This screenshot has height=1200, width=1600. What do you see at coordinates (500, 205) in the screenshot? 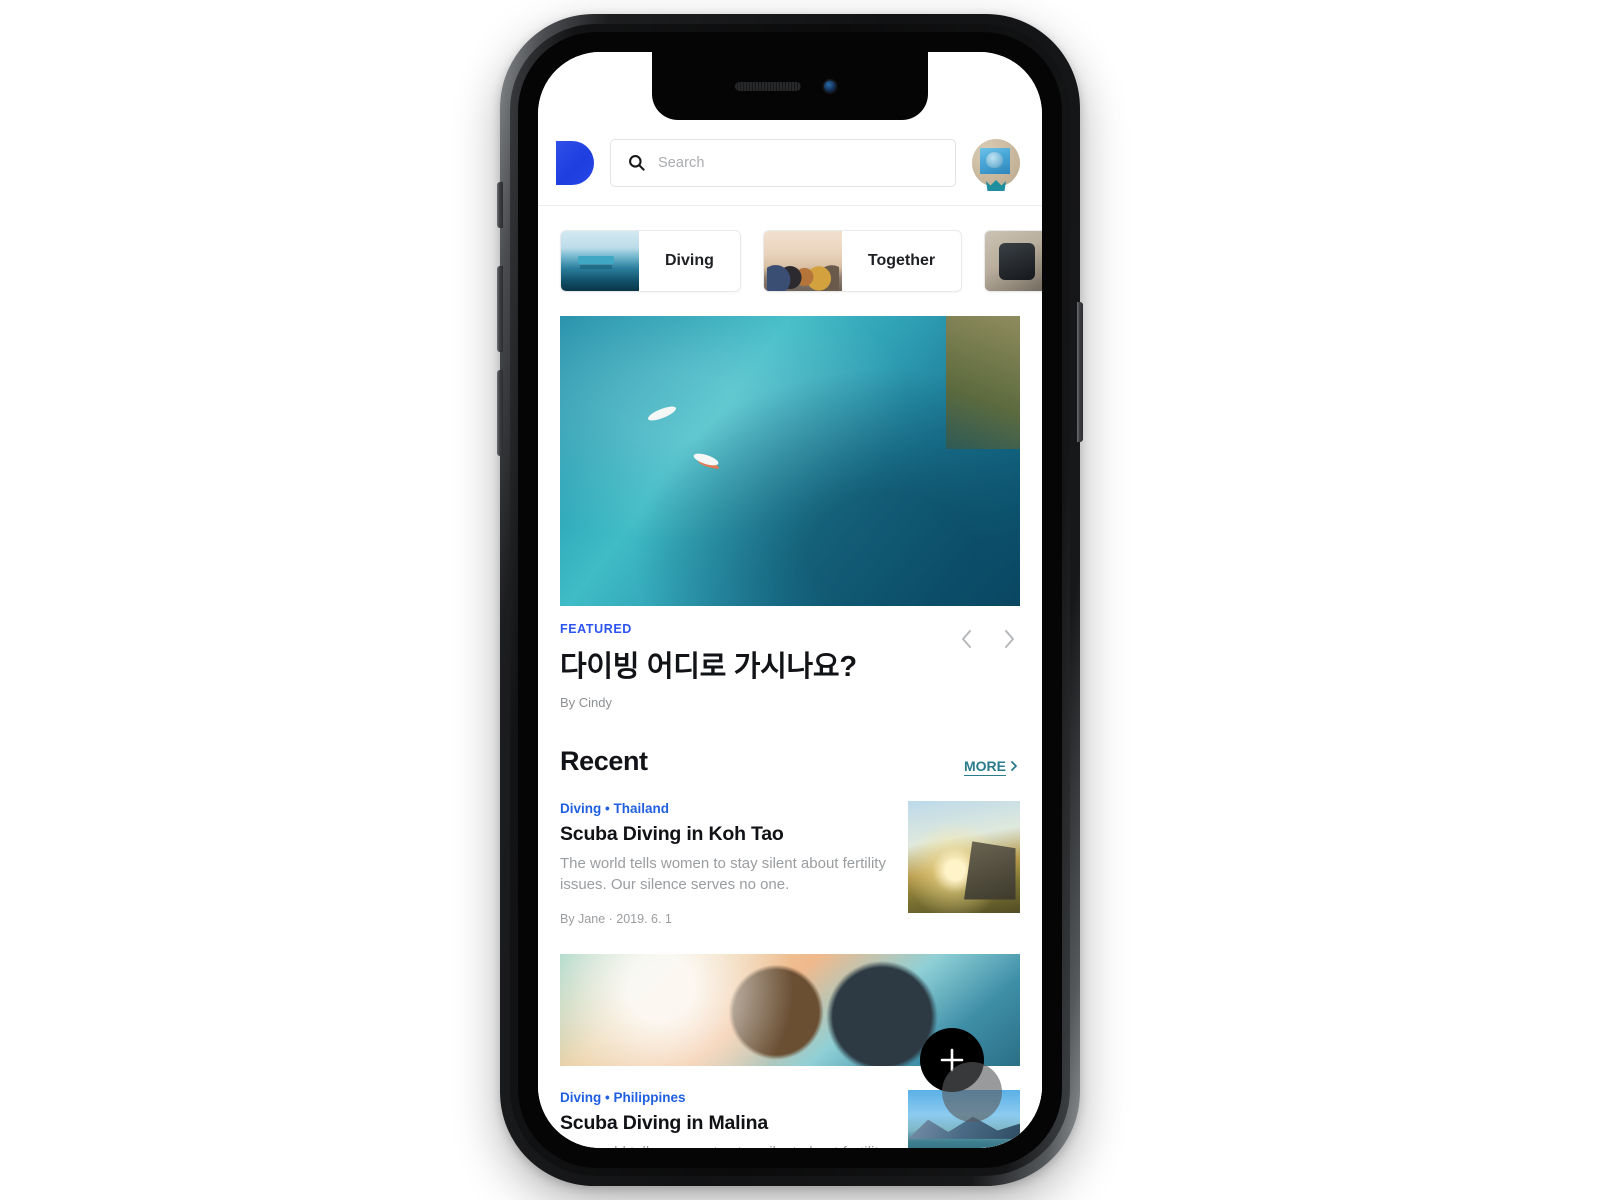
I see `mute-switch-button` at bounding box center [500, 205].